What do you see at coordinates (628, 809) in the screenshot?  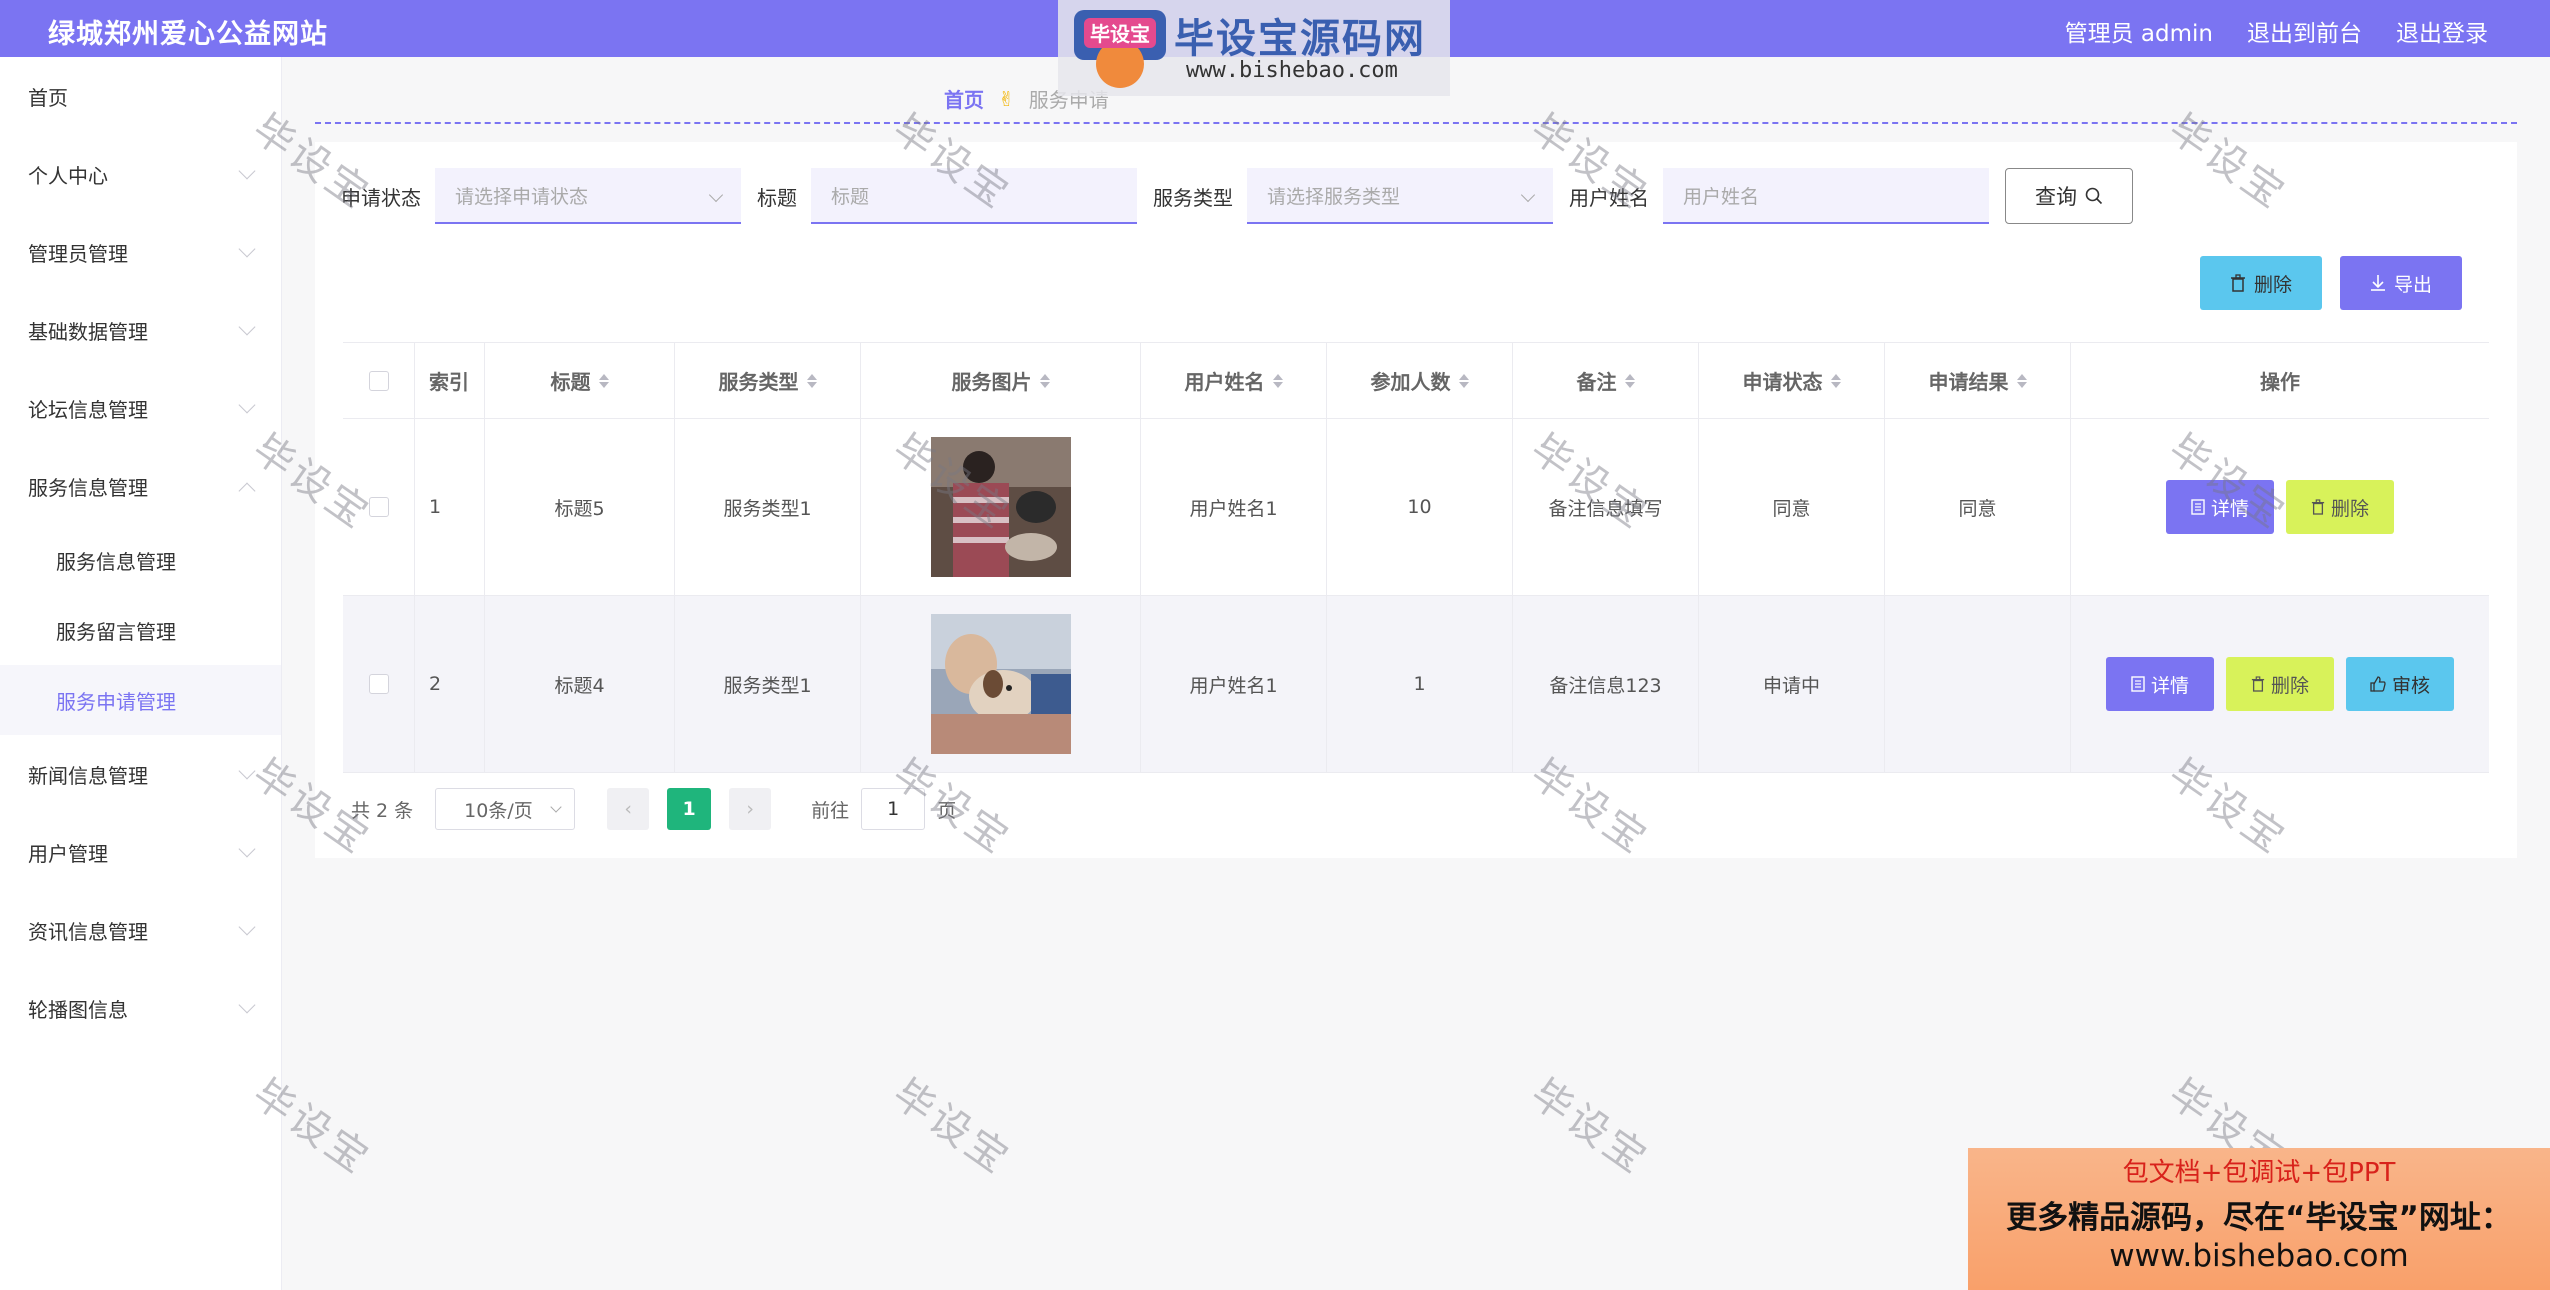 I see `prev-page-button: ‹` at bounding box center [628, 809].